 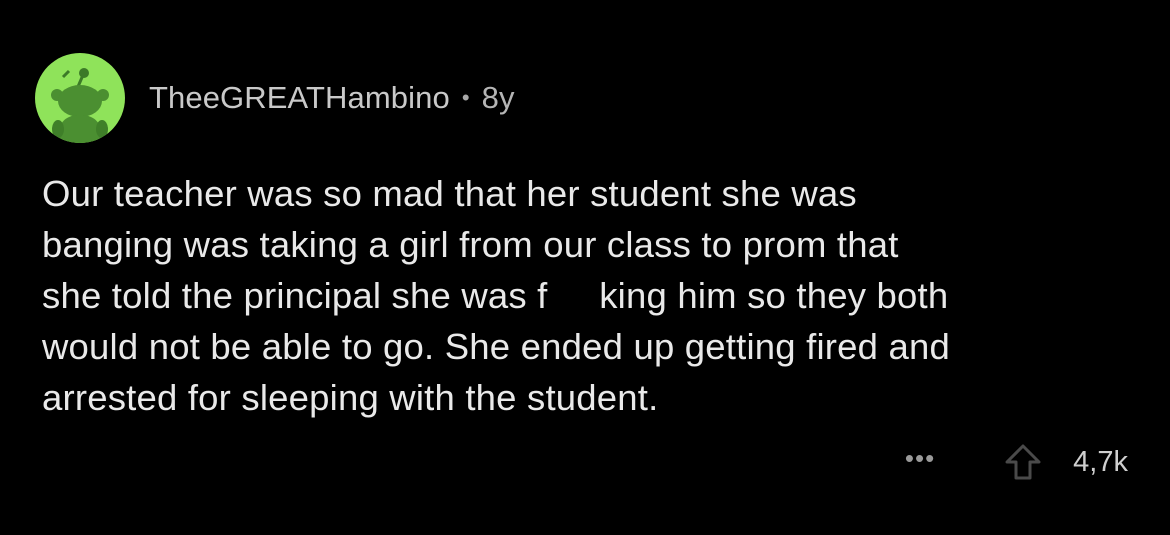 What do you see at coordinates (498, 97) in the screenshot?
I see `comment-age: 8y` at bounding box center [498, 97].